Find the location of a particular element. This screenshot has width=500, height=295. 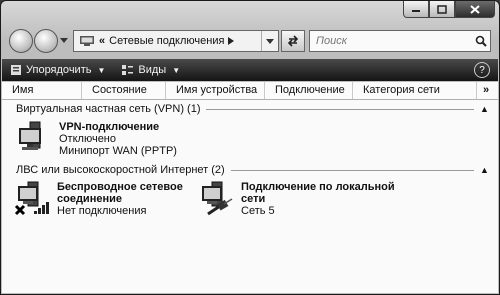

item-device: Минипорт WAN (PPTP) is located at coordinates (118, 151).